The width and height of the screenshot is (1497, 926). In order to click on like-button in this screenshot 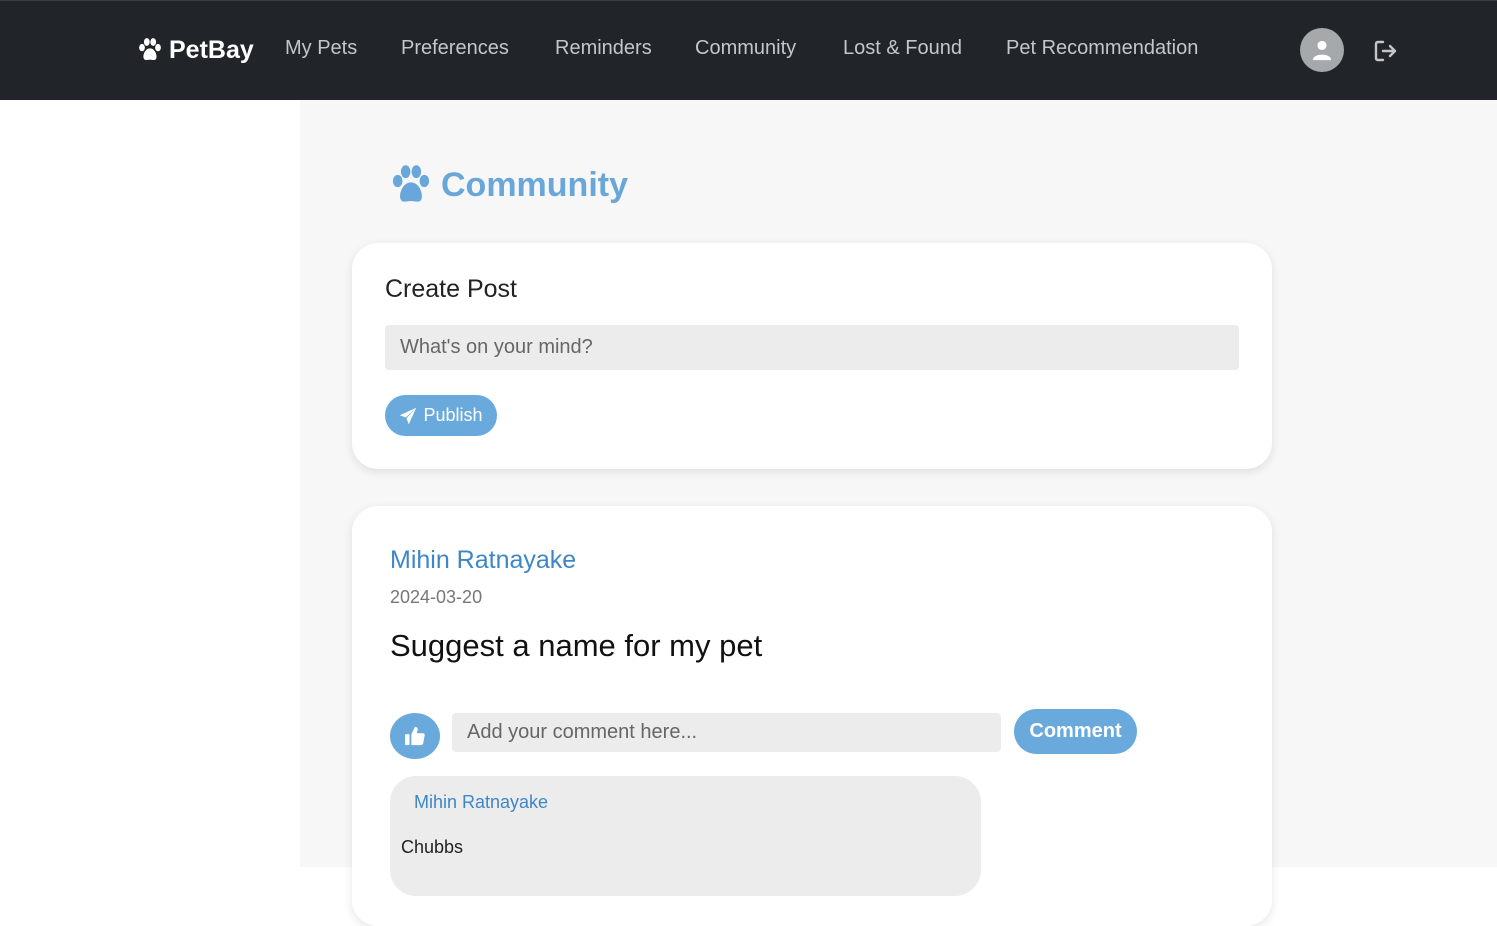, I will do `click(415, 736)`.